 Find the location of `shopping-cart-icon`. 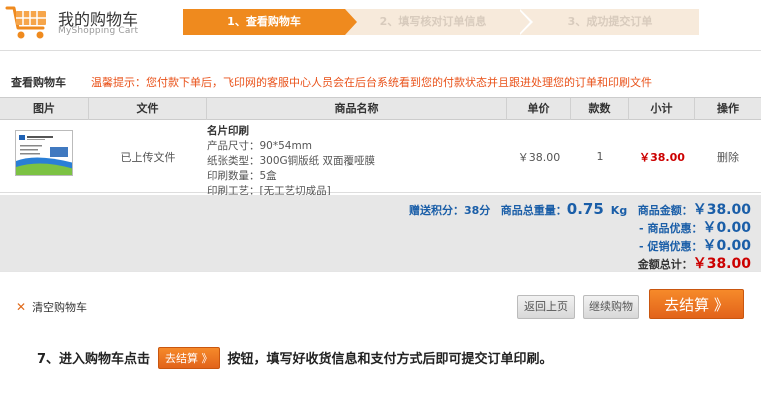

shopping-cart-icon is located at coordinates (25, 22).